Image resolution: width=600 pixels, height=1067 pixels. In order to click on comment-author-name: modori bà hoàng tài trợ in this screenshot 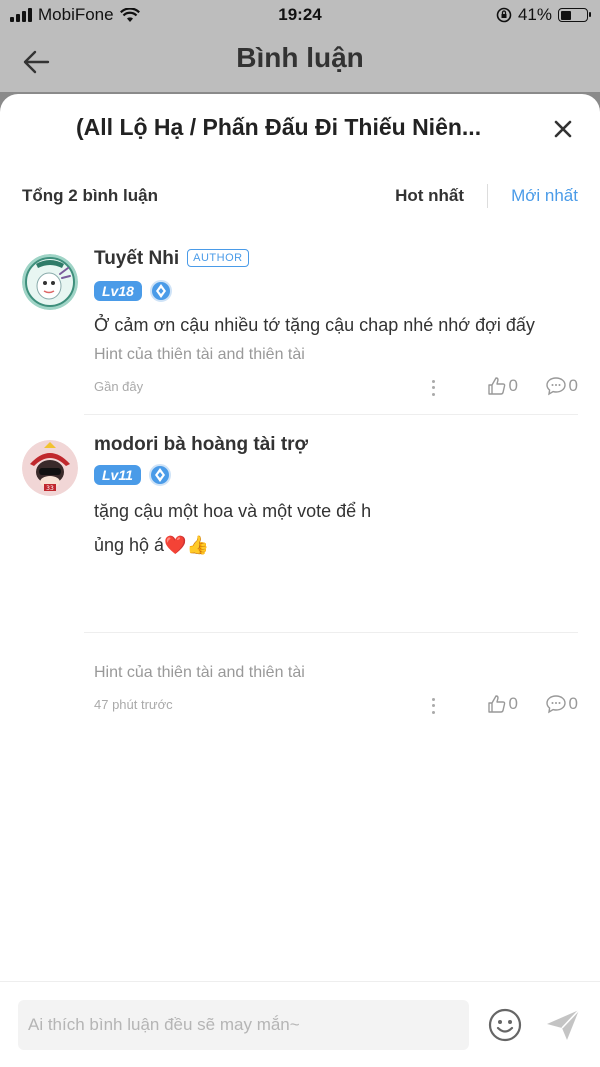, I will do `click(201, 444)`.